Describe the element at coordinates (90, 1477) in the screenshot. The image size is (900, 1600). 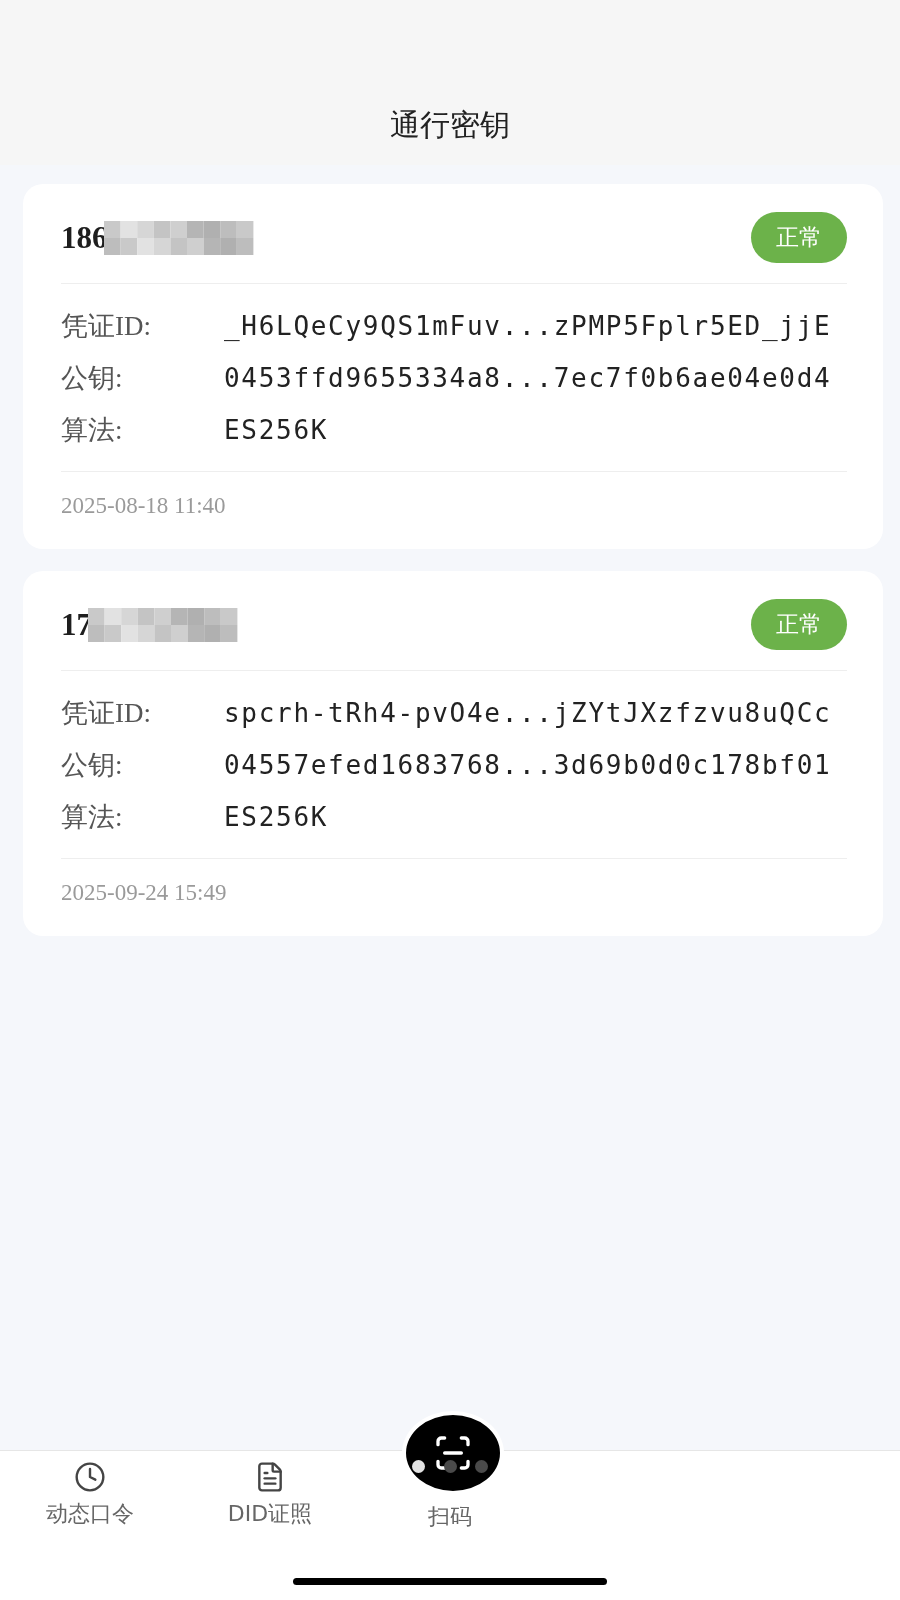
I see `clock-icon` at that location.